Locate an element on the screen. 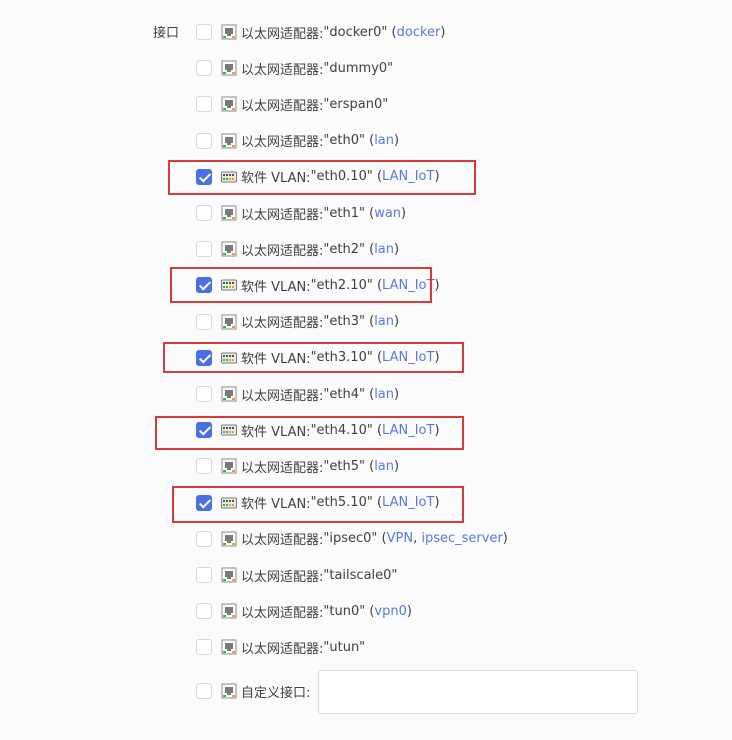 The height and width of the screenshot is (740, 732). interface-name: "docker0" is located at coordinates (355, 32).